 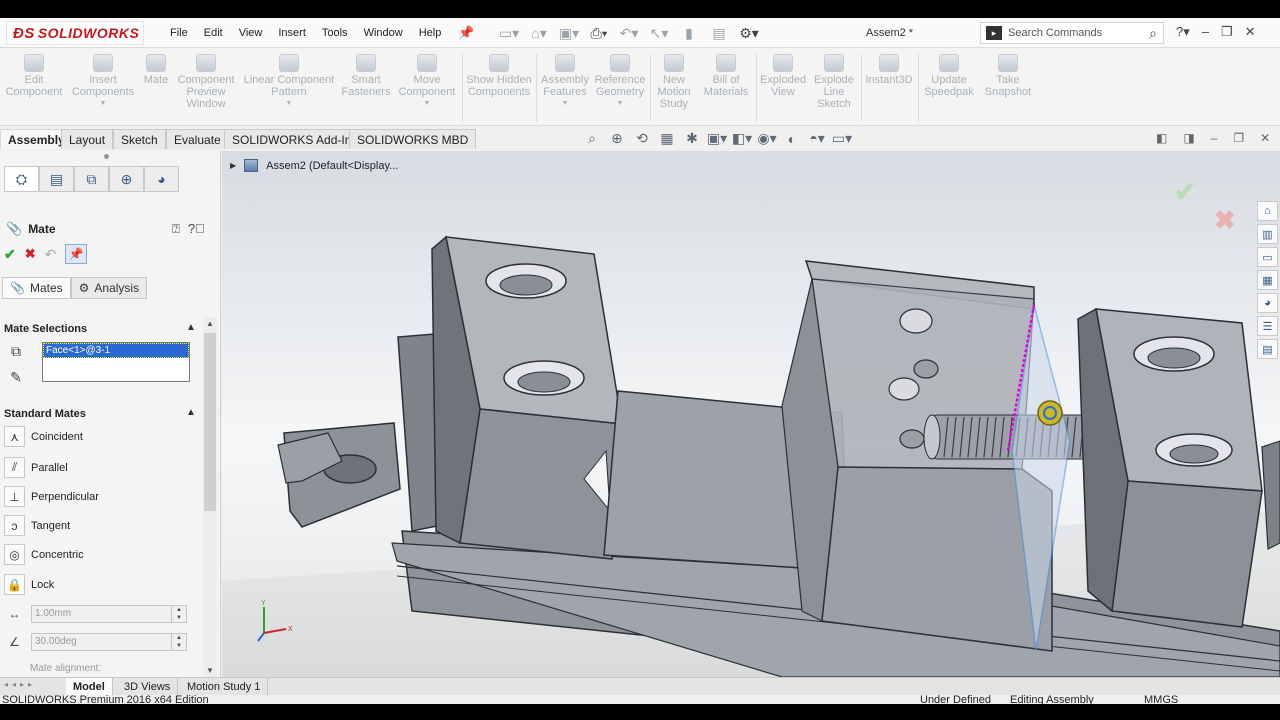 I want to click on mate-parallel: ⫽ Parallel, so click(x=36, y=467).